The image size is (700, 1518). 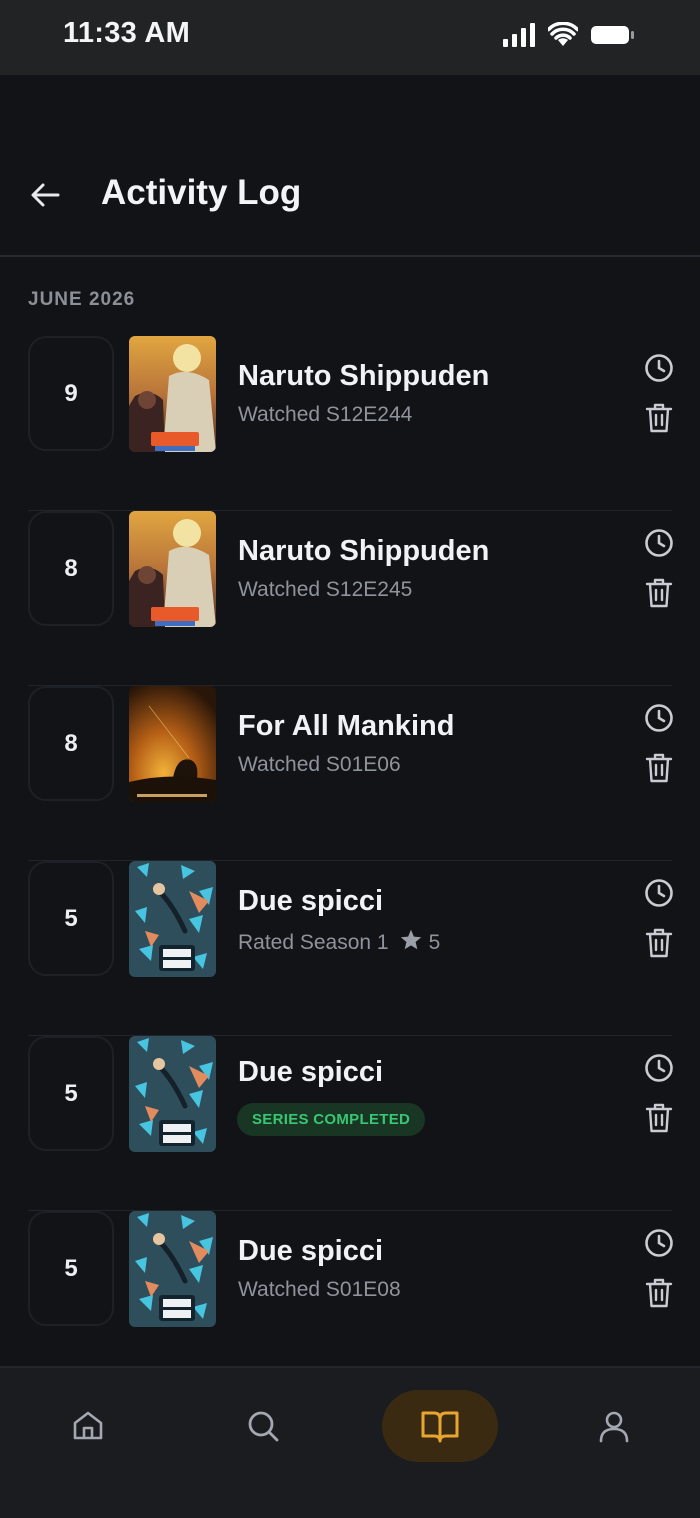 I want to click on nav-home, so click(x=88, y=1426).